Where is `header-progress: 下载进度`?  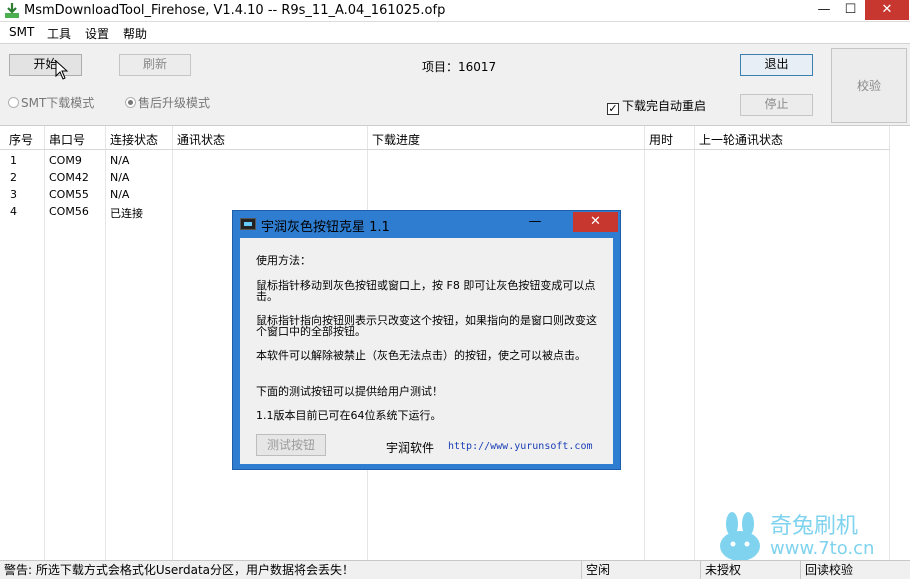
header-progress: 下载进度 is located at coordinates (396, 139).